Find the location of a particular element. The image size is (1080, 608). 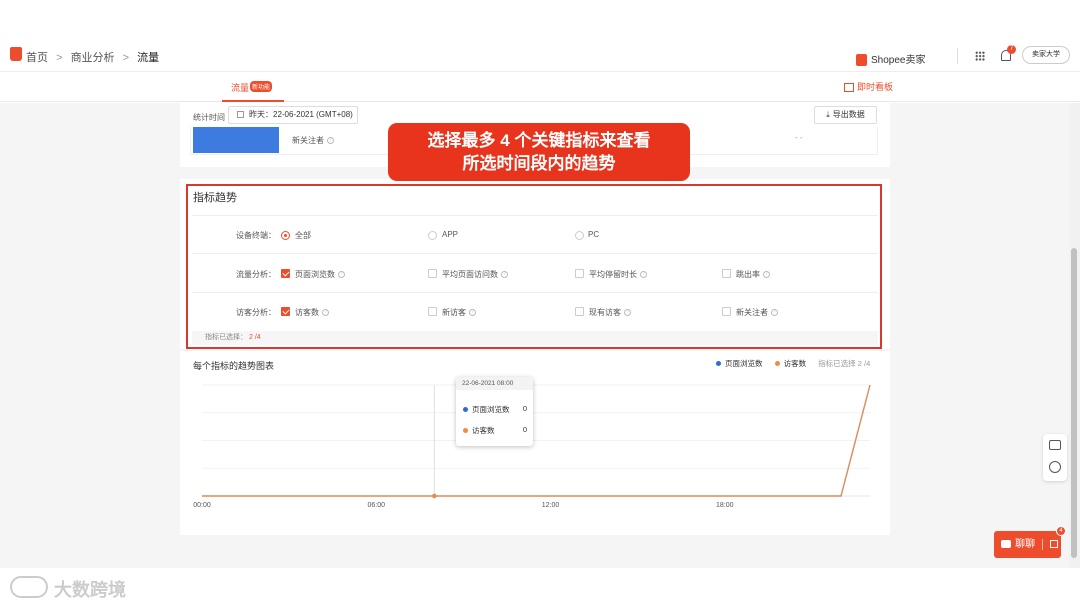

page-scrollbar is located at coordinates (1074, 335).